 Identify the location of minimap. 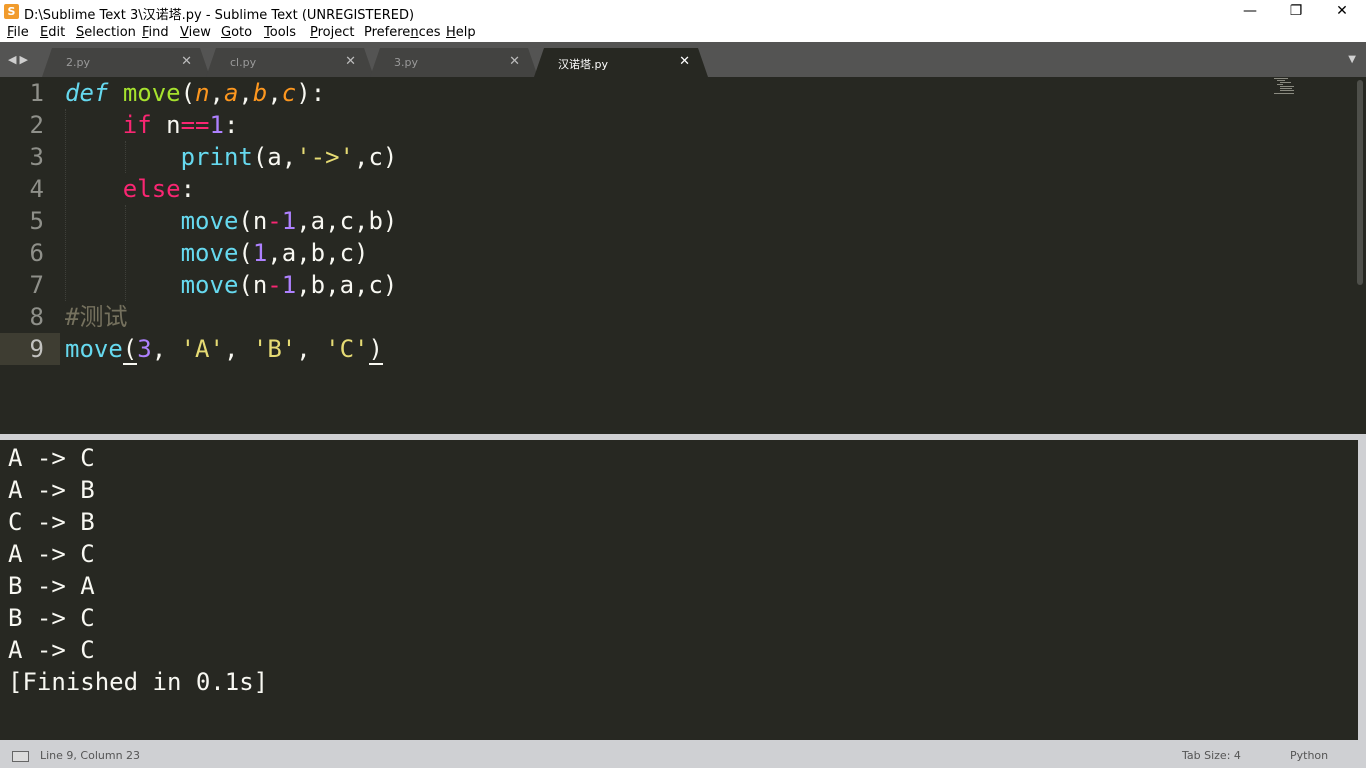
(1286, 86).